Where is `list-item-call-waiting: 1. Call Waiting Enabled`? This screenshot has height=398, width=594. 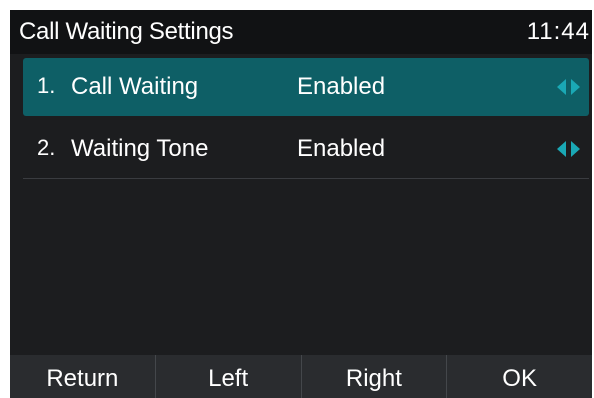 list-item-call-waiting: 1. Call Waiting Enabled is located at coordinates (306, 87).